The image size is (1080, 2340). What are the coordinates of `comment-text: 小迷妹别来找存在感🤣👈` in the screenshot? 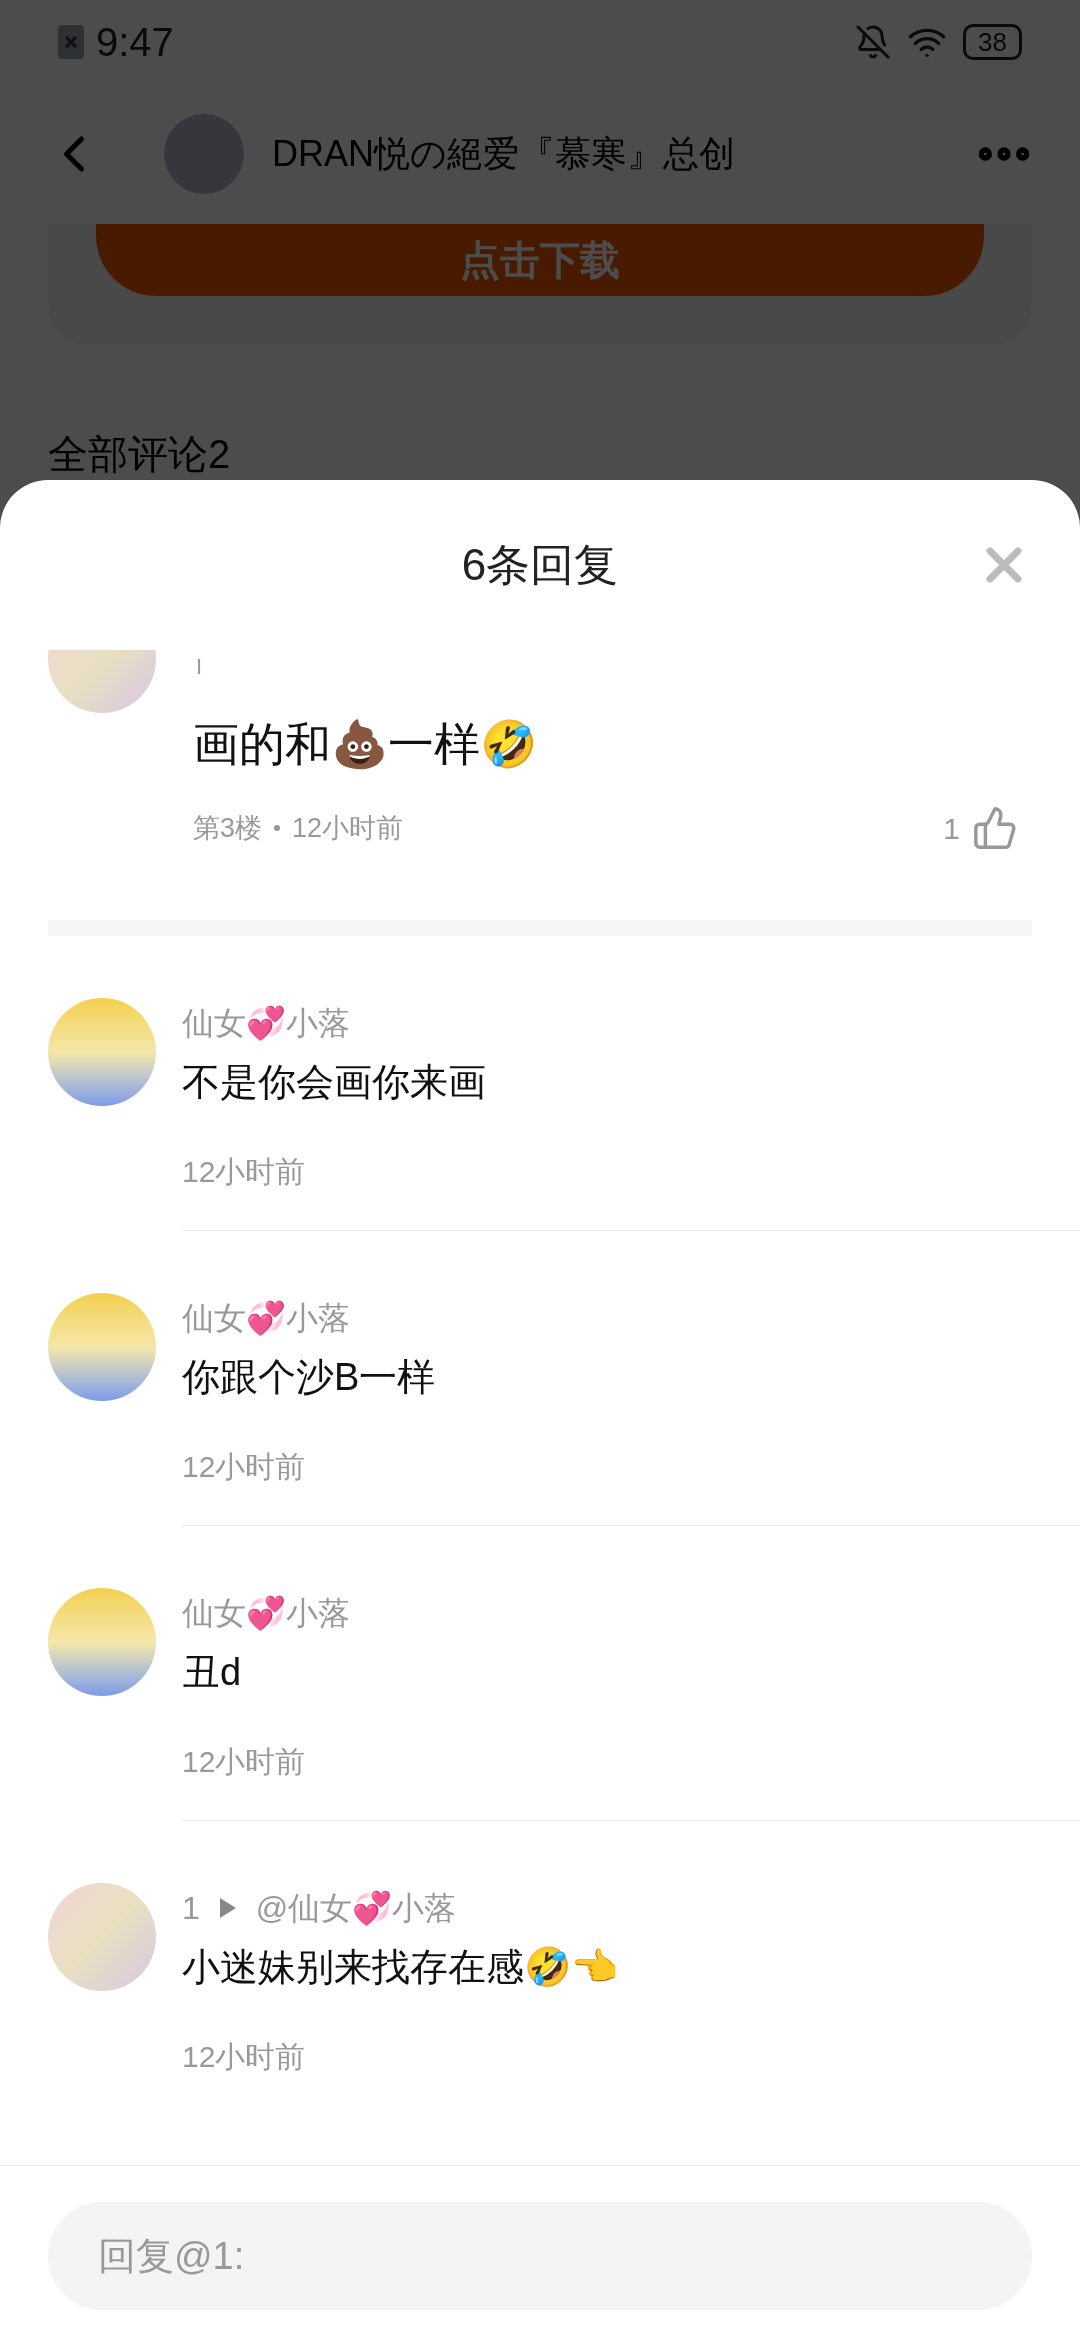 It's located at (400, 1967).